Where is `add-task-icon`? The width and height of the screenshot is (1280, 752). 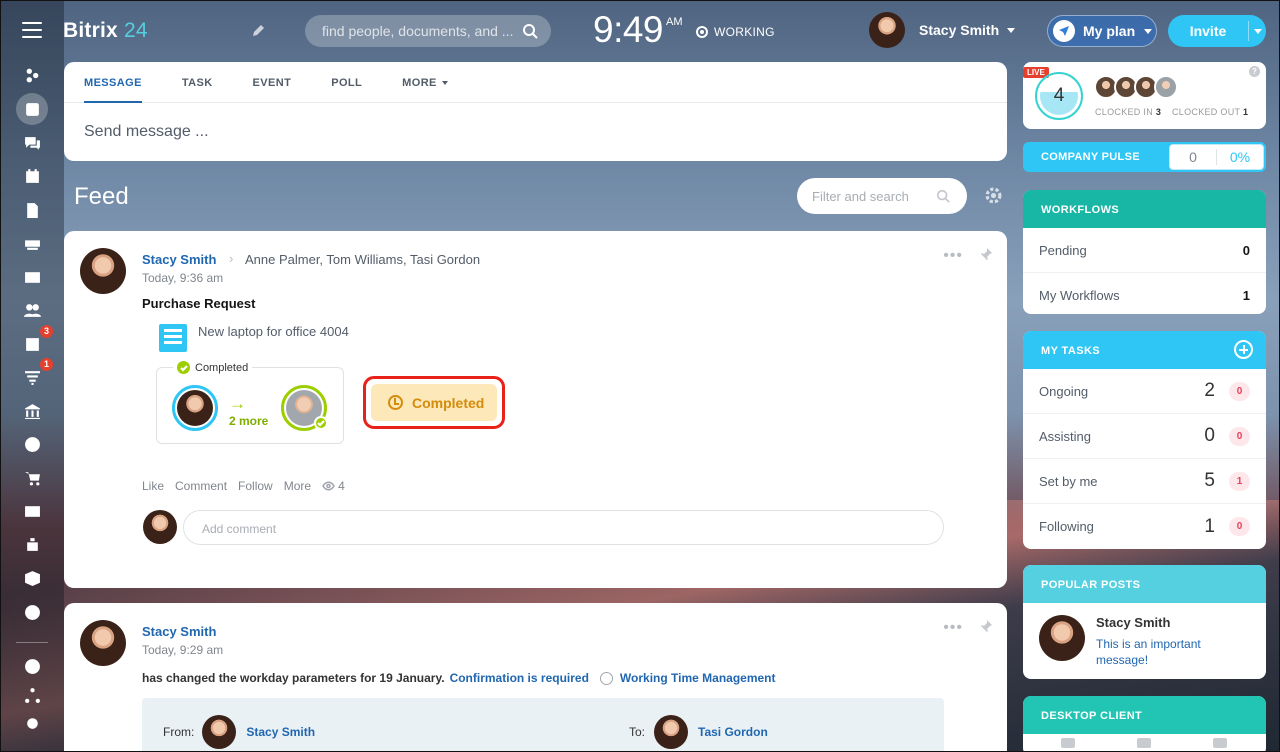 add-task-icon is located at coordinates (1243, 349).